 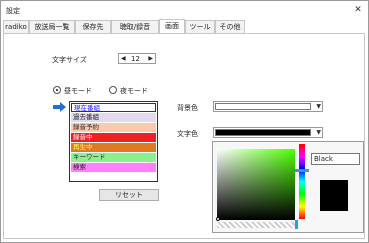 I want to click on tab-other: その他, so click(x=230, y=26).